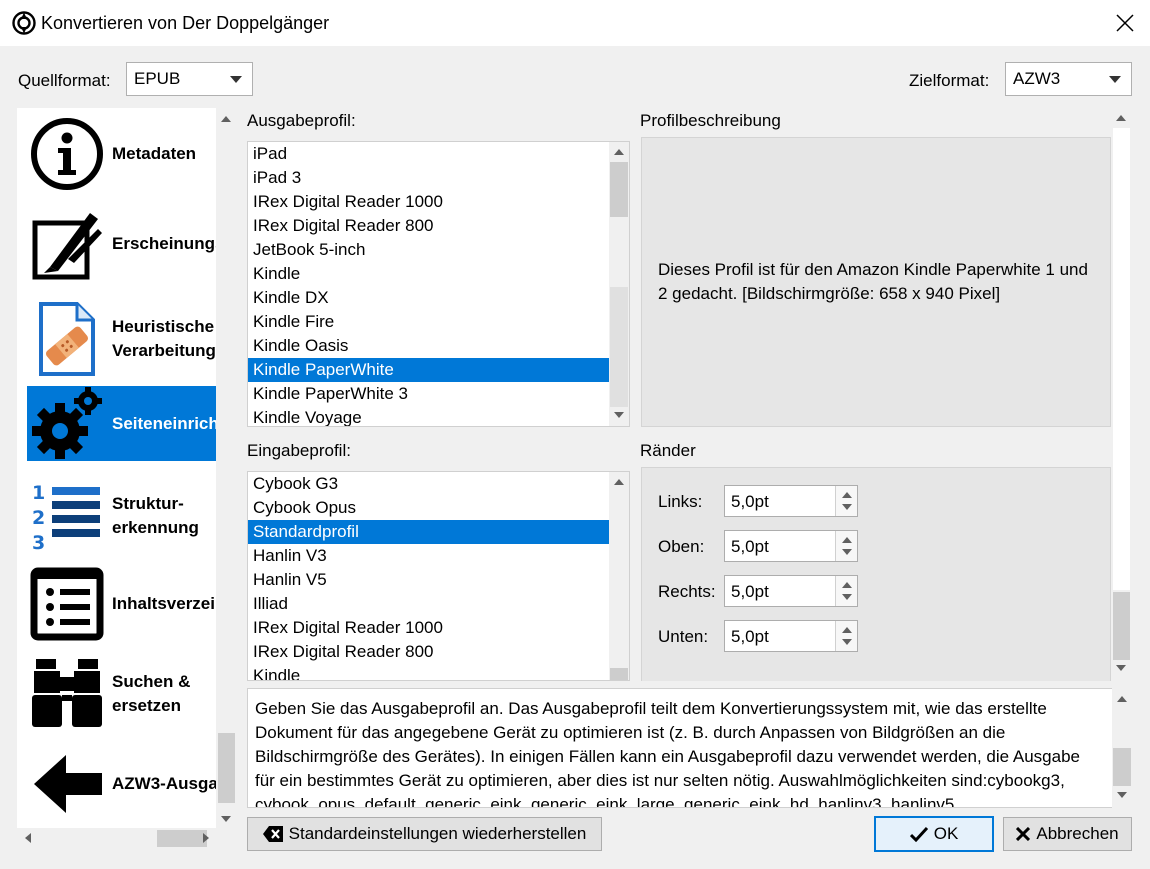  Describe the element at coordinates (38, 518) in the screenshot. I see `svg-text: 2` at that location.